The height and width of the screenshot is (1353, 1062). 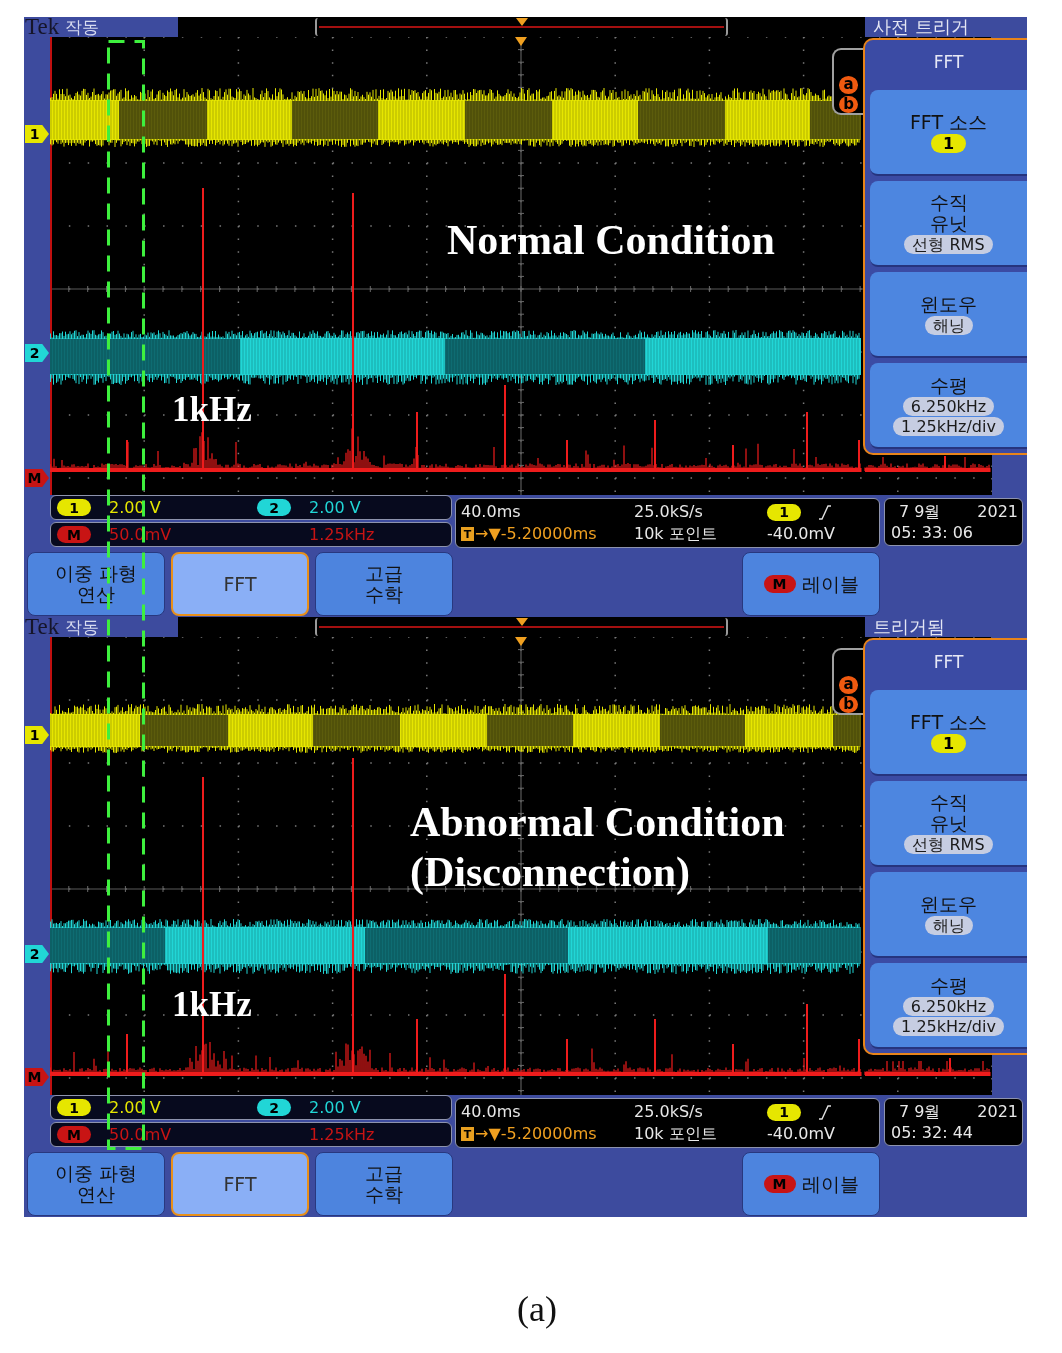 What do you see at coordinates (611, 240) in the screenshot?
I see `annotation-text: Normal Condition` at bounding box center [611, 240].